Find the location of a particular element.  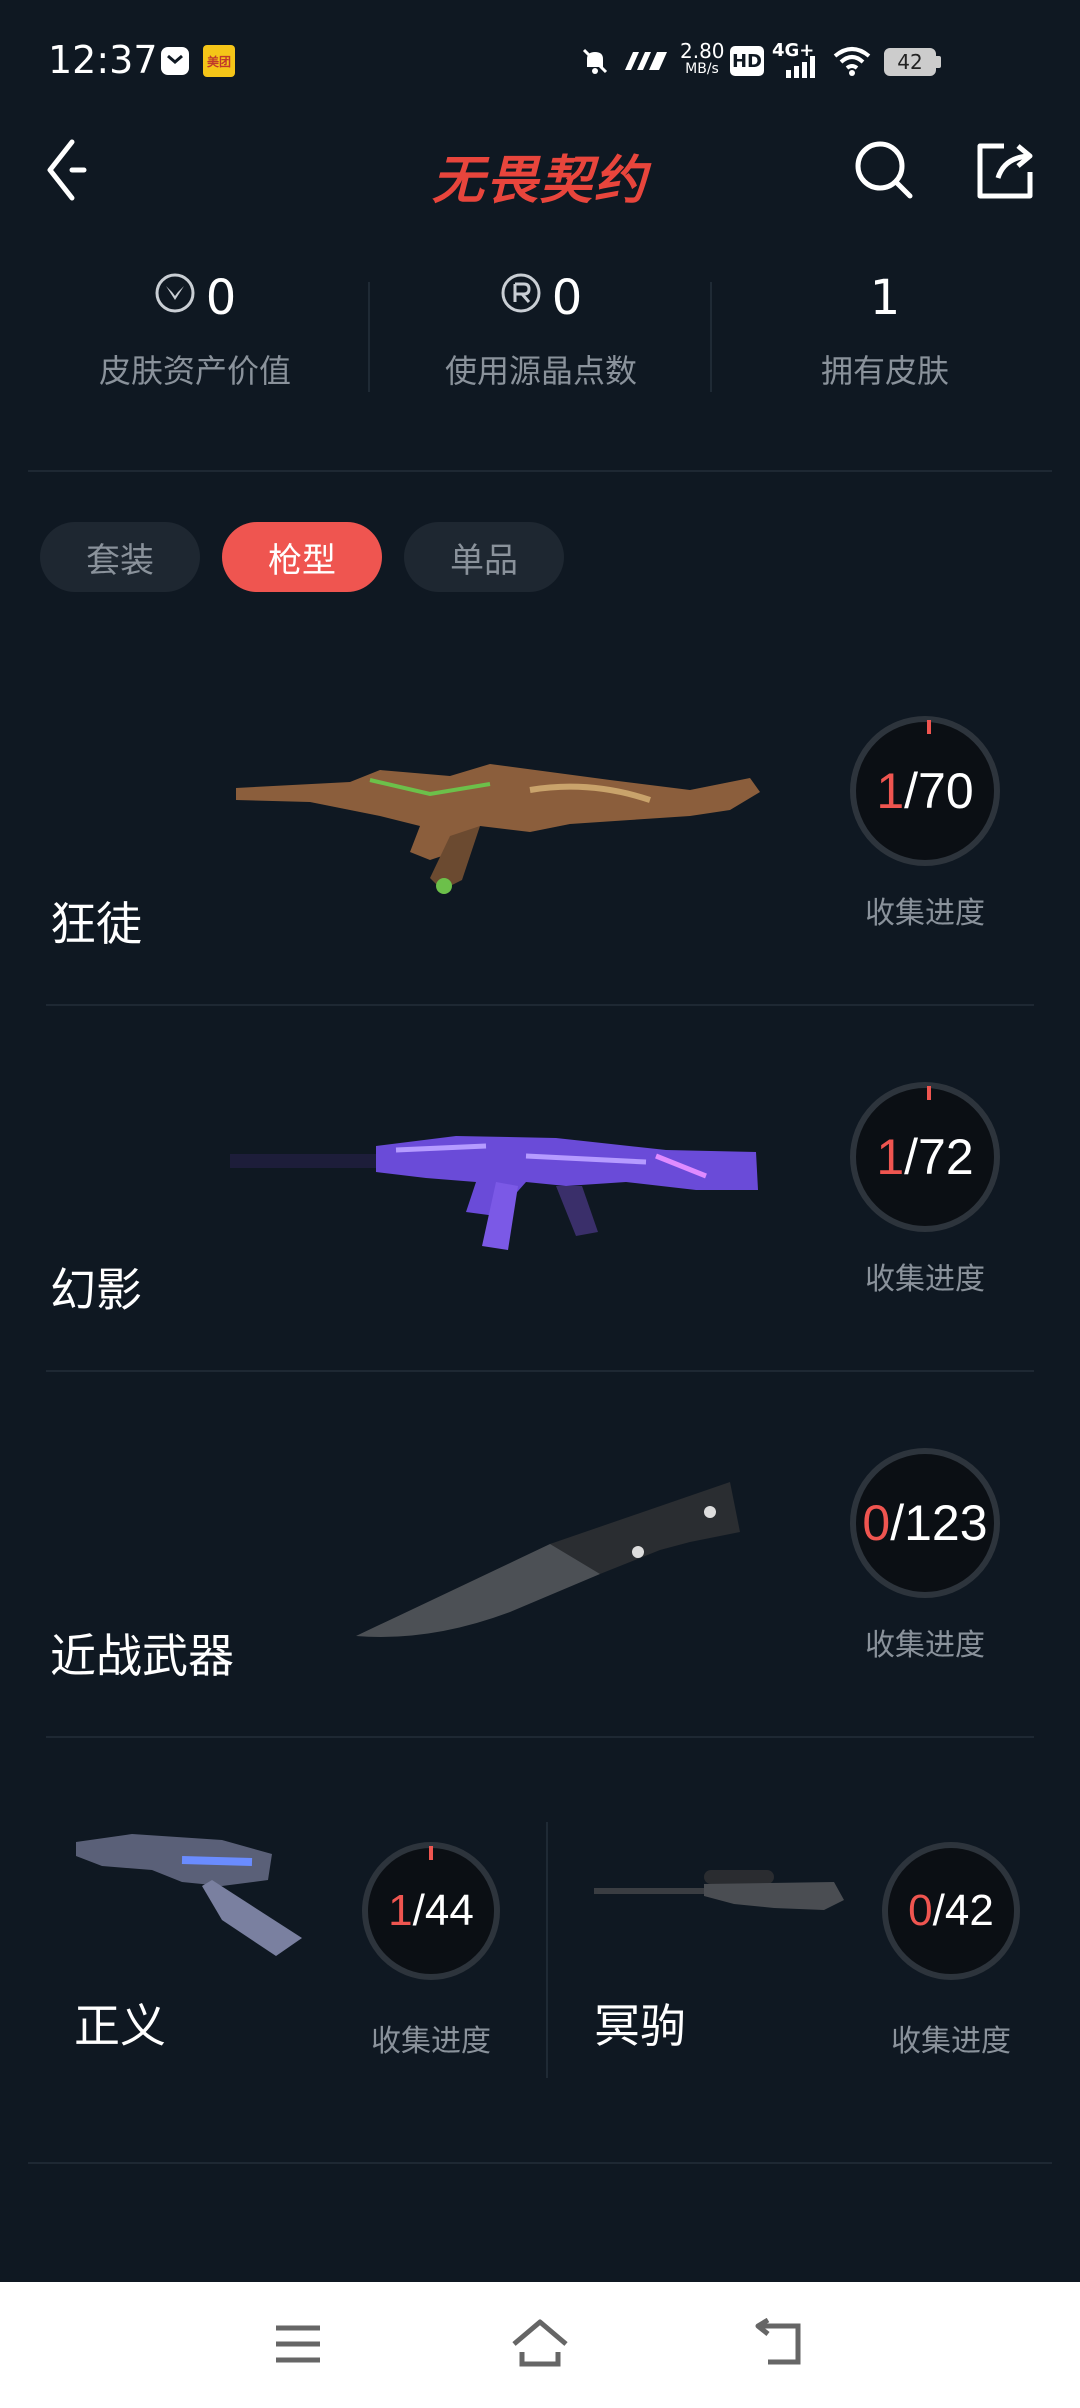

progress-count: 1/72 is located at coordinates (924, 1157).